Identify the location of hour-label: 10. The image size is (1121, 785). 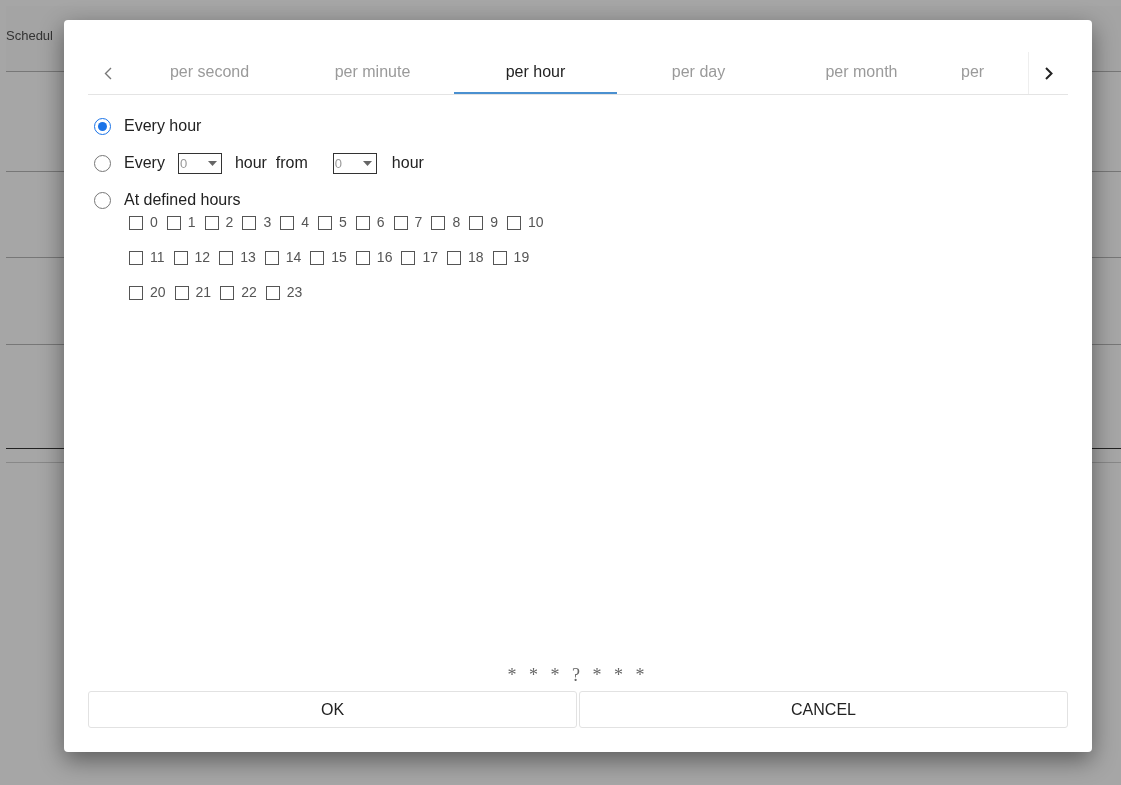
(535, 222).